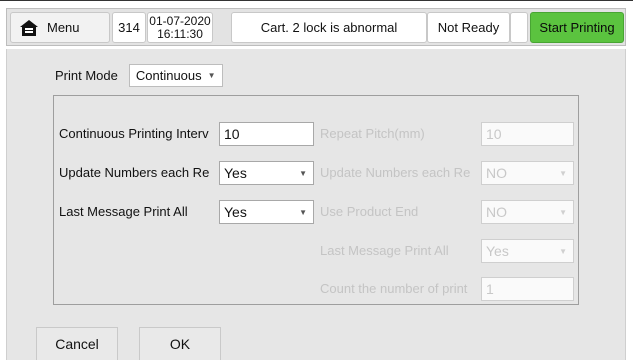 This screenshot has width=633, height=360. What do you see at coordinates (372, 133) in the screenshot?
I see `repeat-pitch-label: Repeat Pitch(mm)` at bounding box center [372, 133].